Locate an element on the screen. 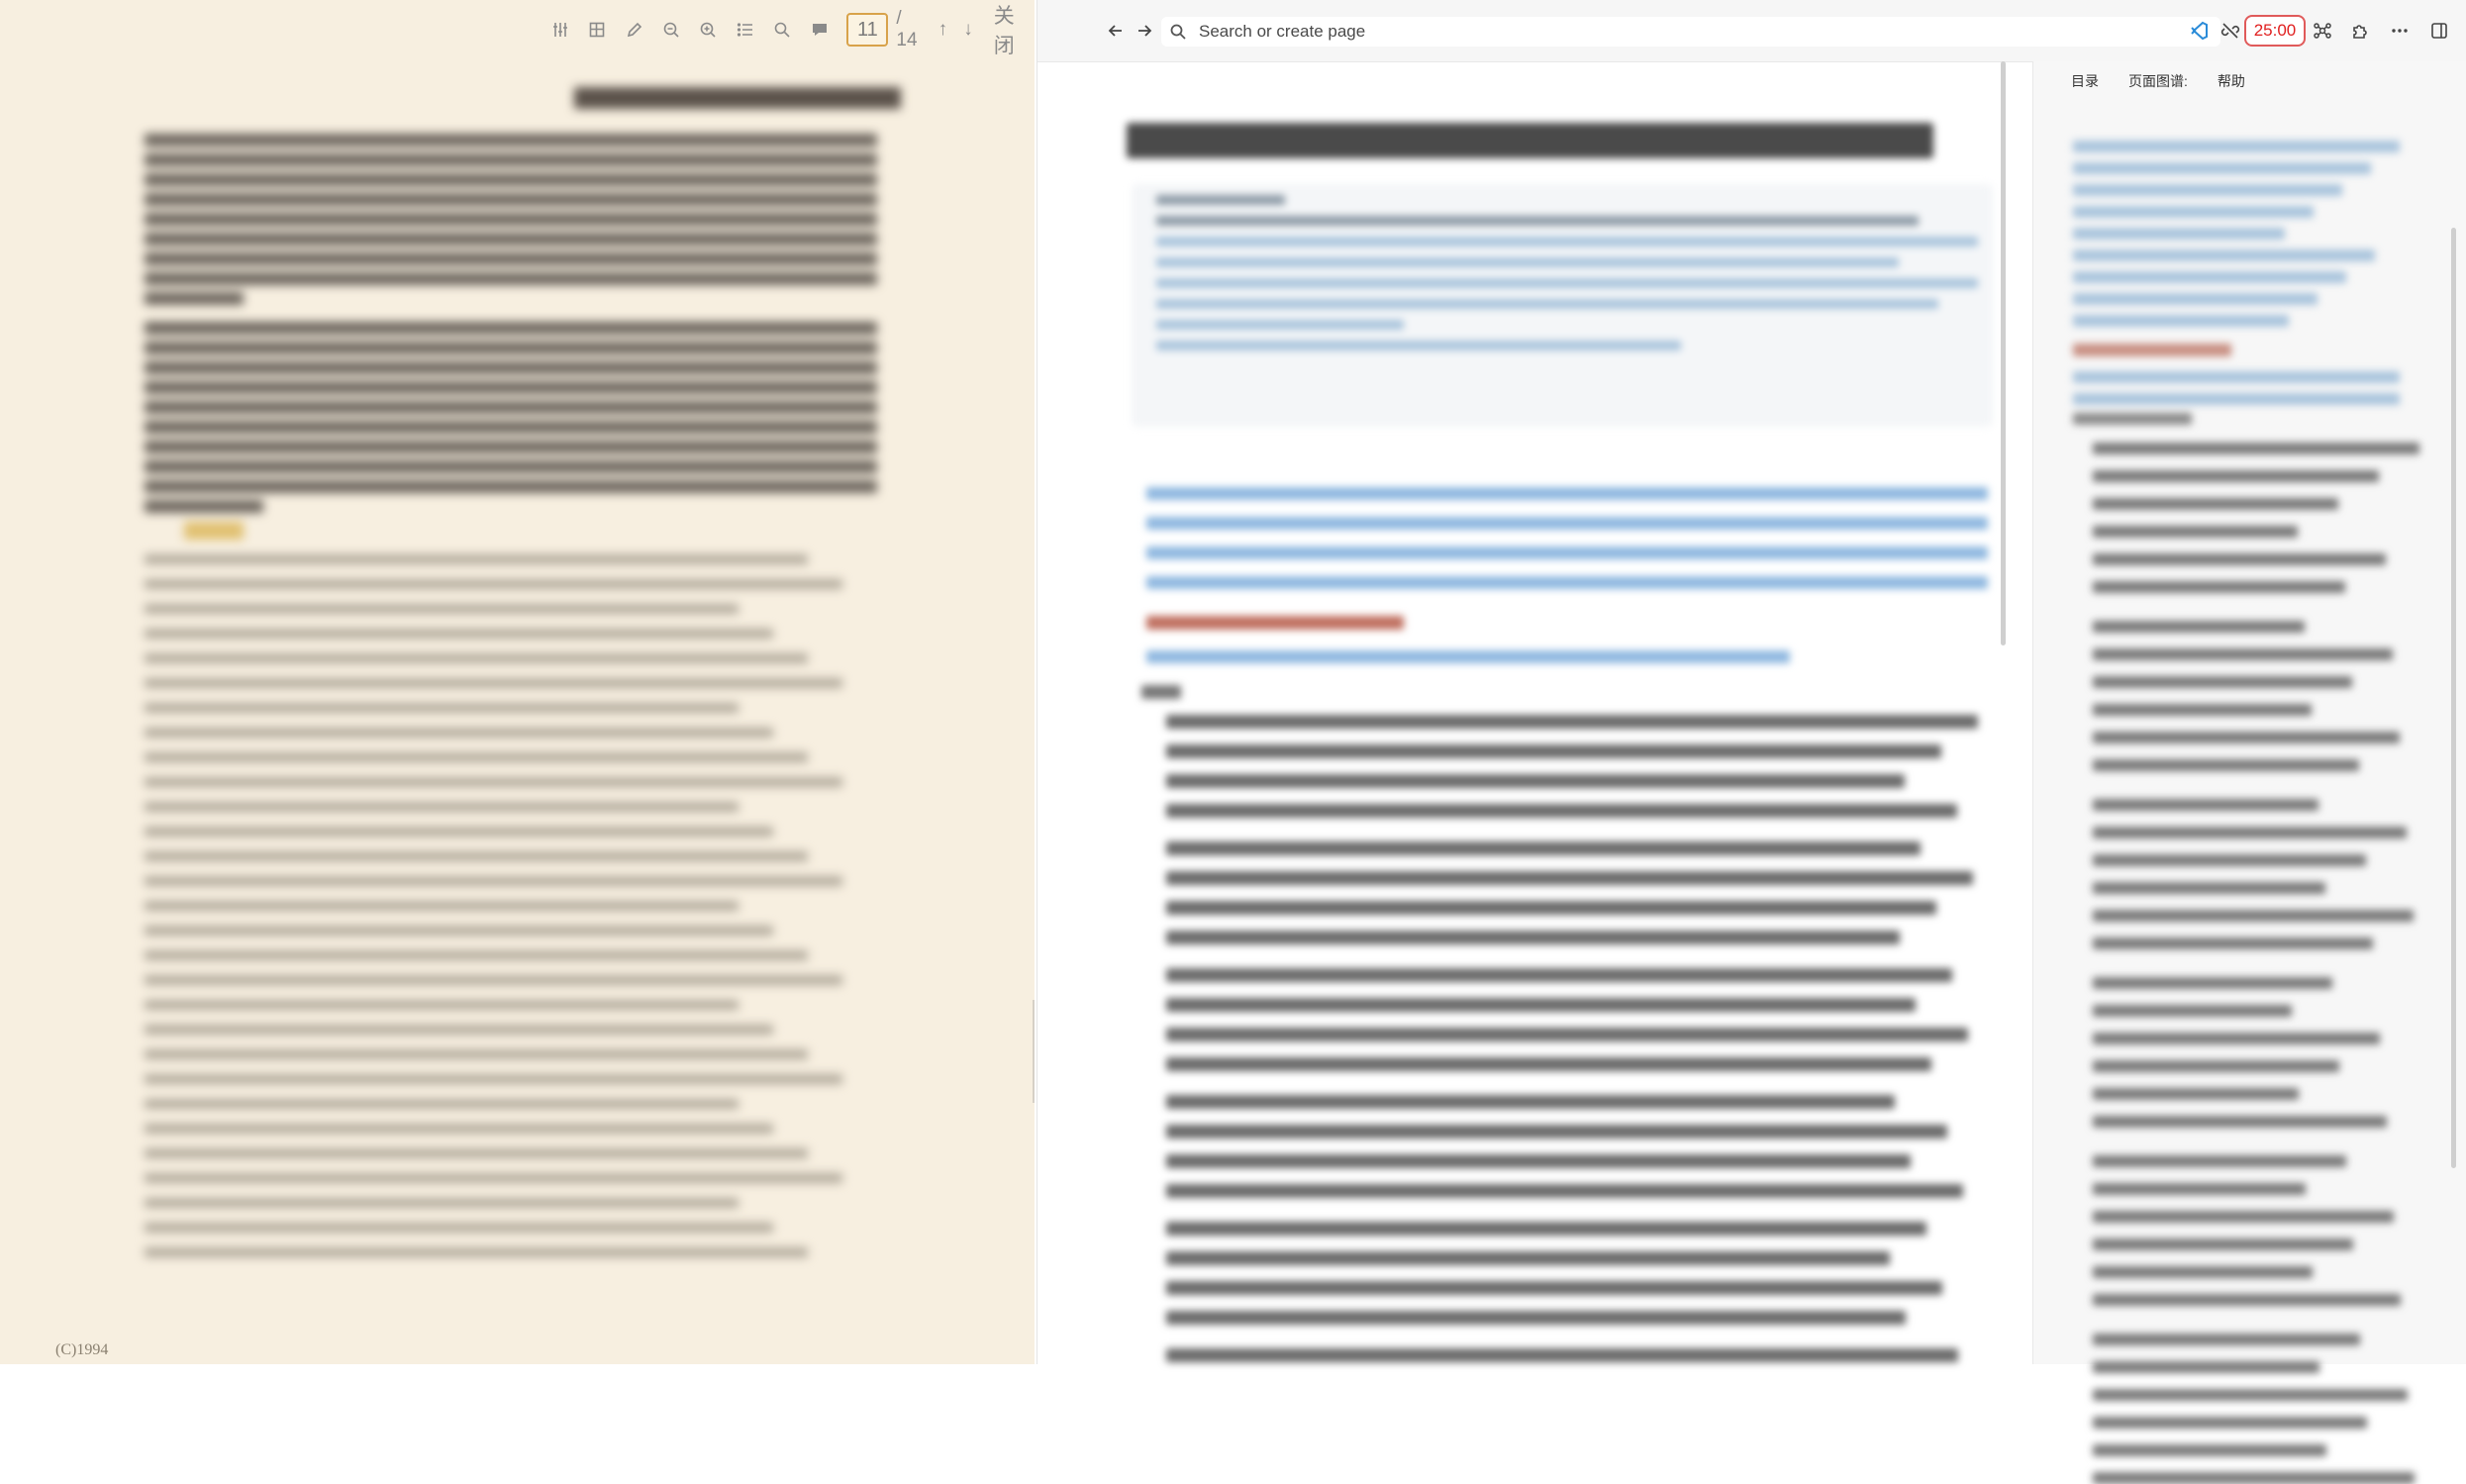 This screenshot has width=2466, height=1484. tab-page-graph: 页面图谱: is located at coordinates (2158, 81).